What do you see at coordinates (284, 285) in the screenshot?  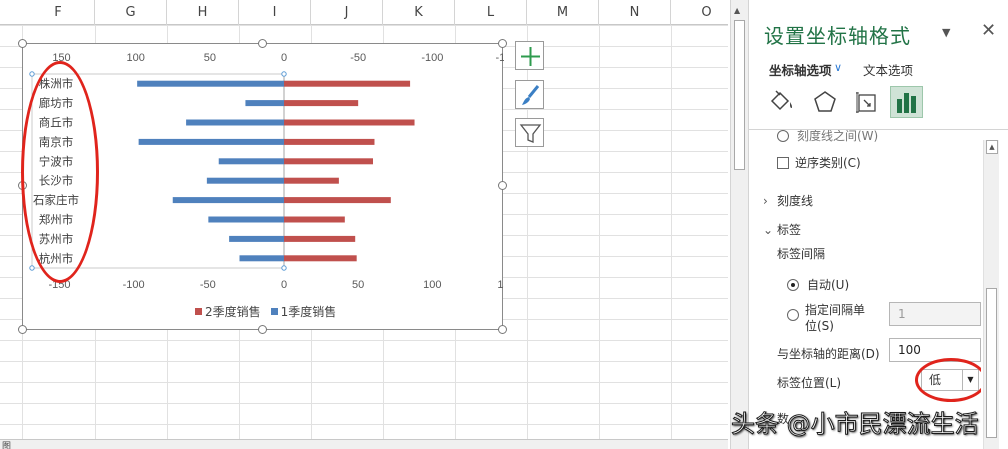 I see `x-tick-label-bottom: 0` at bounding box center [284, 285].